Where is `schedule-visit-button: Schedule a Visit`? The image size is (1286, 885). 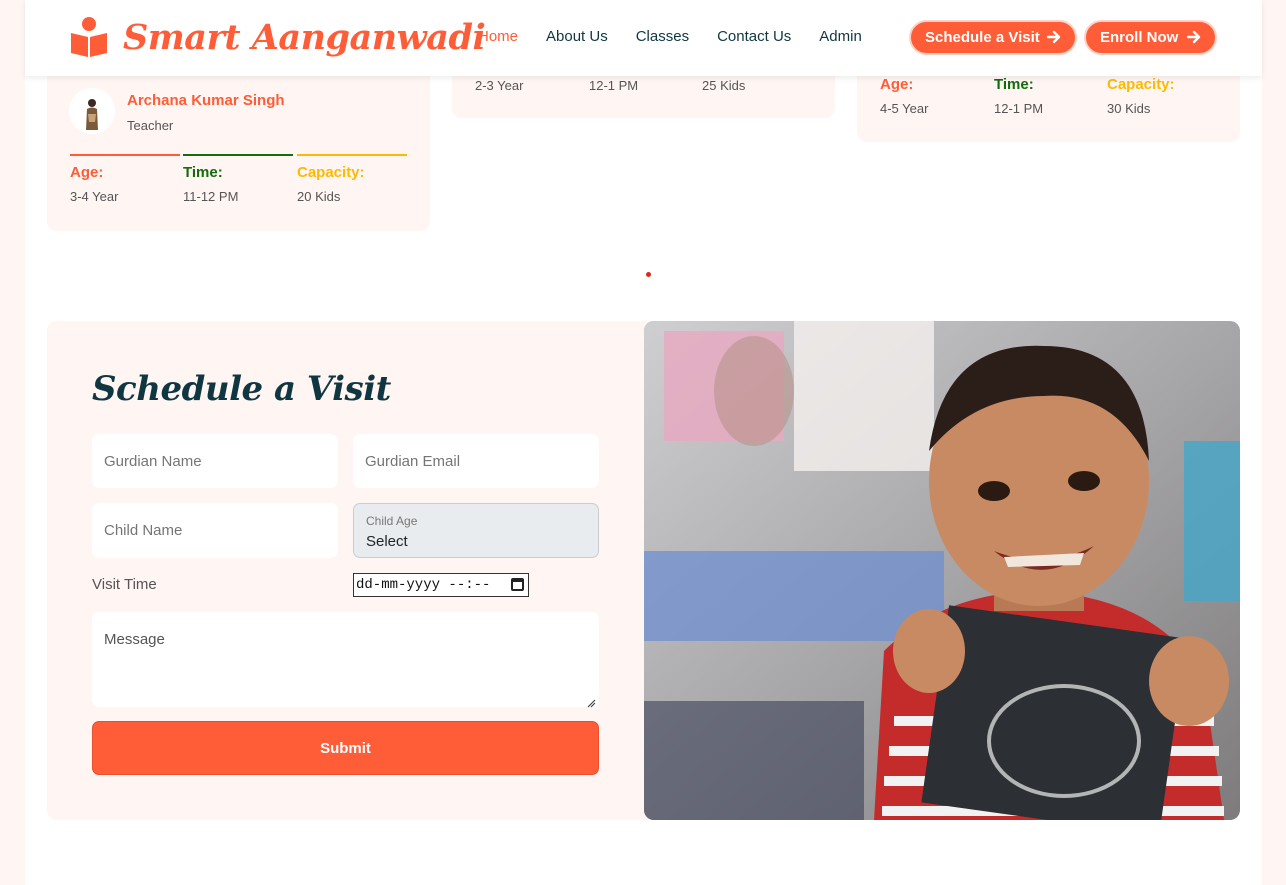 schedule-visit-button: Schedule a Visit is located at coordinates (993, 37).